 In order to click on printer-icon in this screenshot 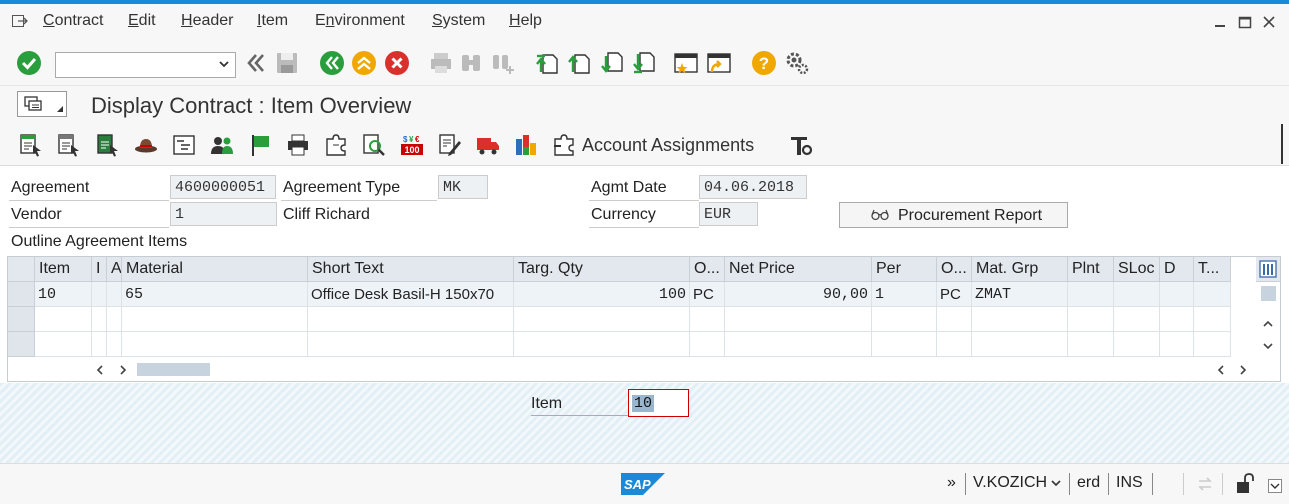, I will do `click(298, 145)`.